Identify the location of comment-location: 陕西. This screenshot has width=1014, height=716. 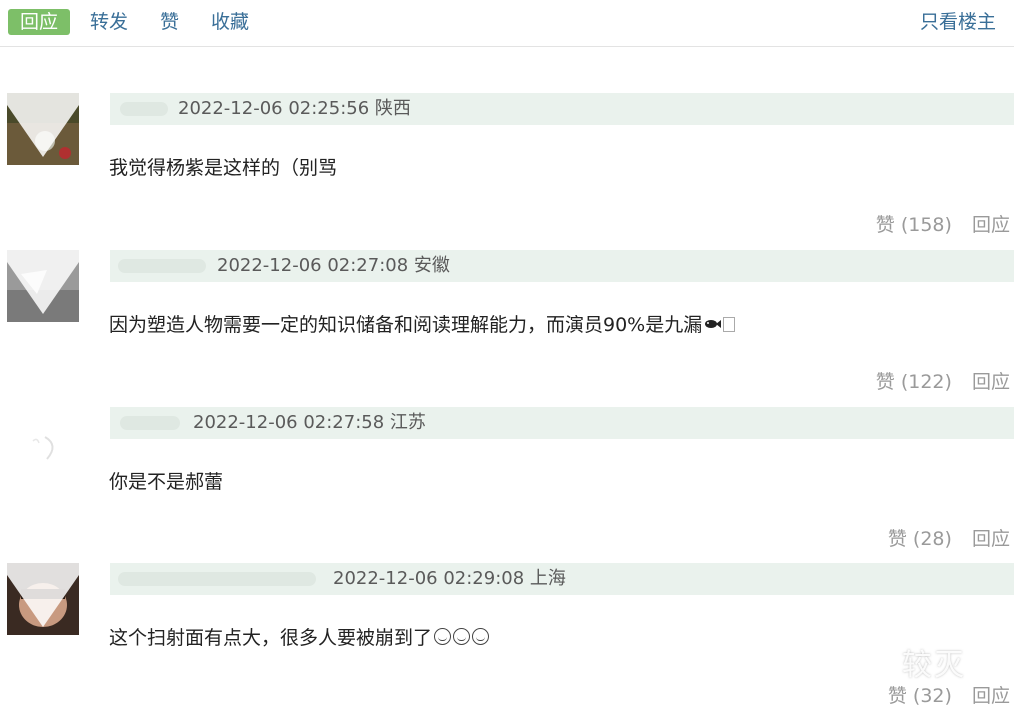
(392, 108).